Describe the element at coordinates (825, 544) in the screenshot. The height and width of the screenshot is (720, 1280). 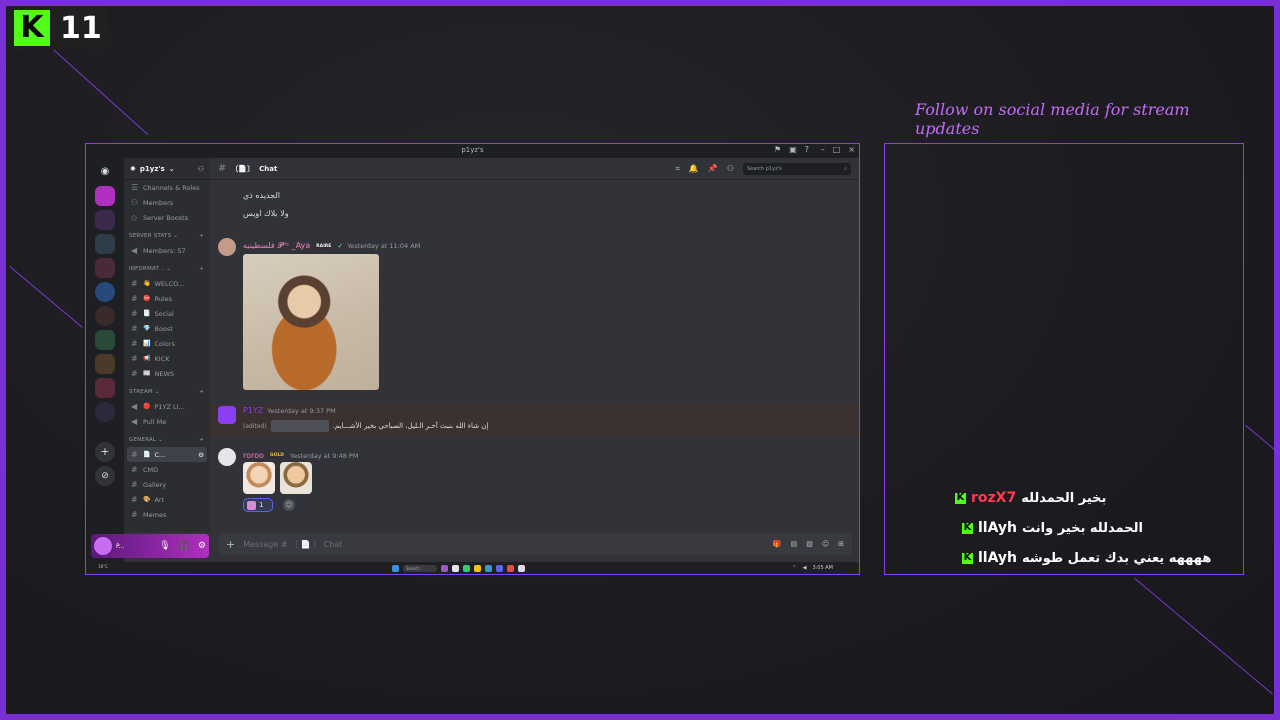
I see `emoji-icon: ☺` at that location.